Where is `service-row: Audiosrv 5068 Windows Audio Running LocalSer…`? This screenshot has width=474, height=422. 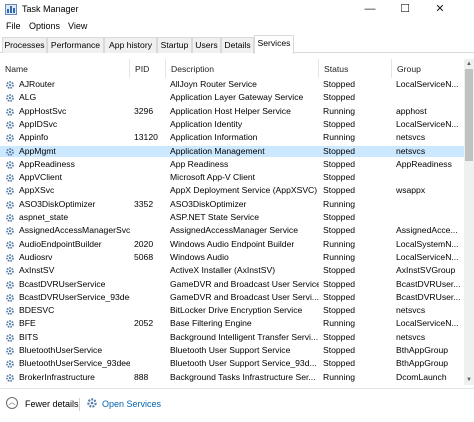
service-row: Audiosrv 5068 Windows Audio Running LocalSer… is located at coordinates (232, 258).